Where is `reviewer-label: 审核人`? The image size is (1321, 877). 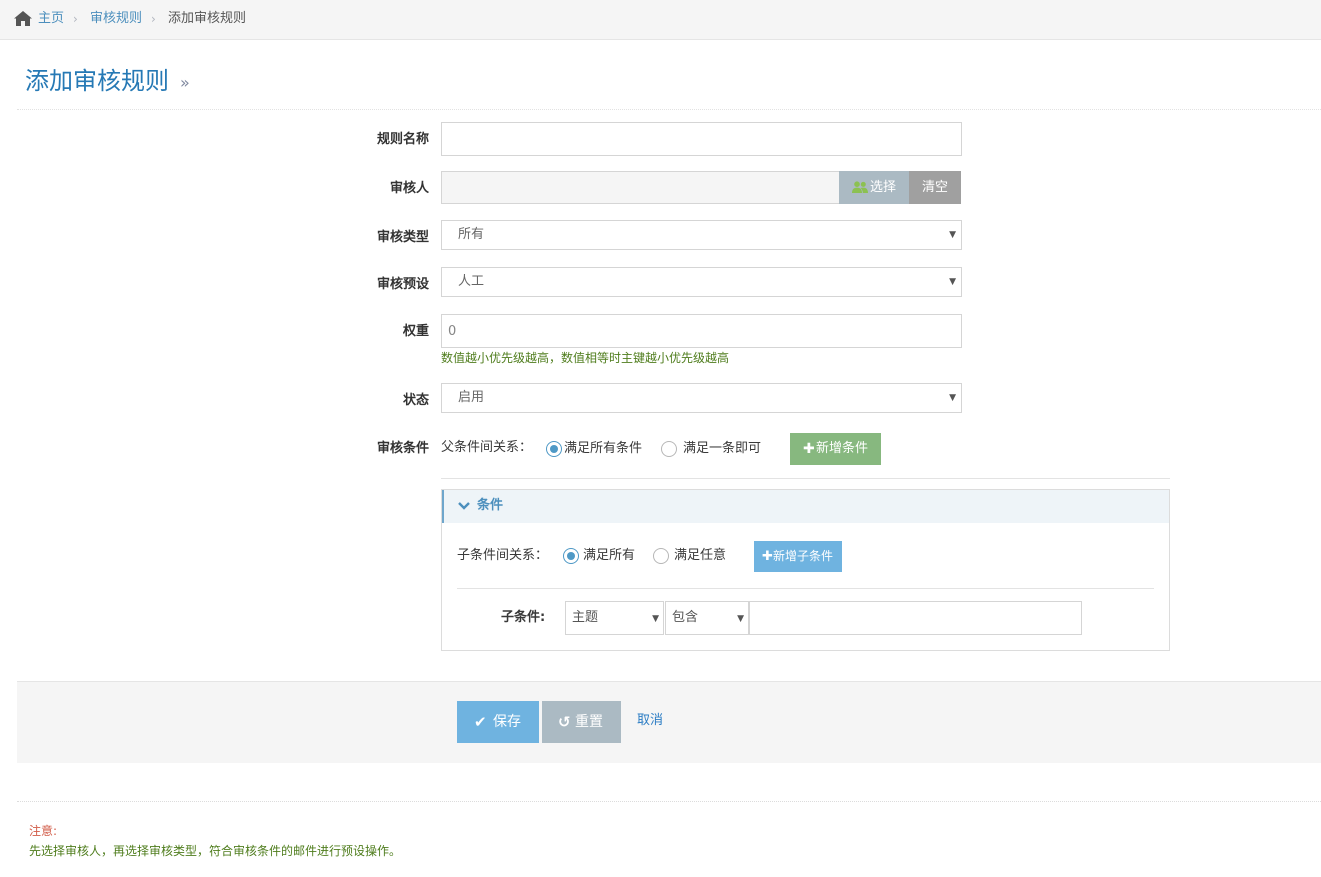 reviewer-label: 审核人 is located at coordinates (409, 188).